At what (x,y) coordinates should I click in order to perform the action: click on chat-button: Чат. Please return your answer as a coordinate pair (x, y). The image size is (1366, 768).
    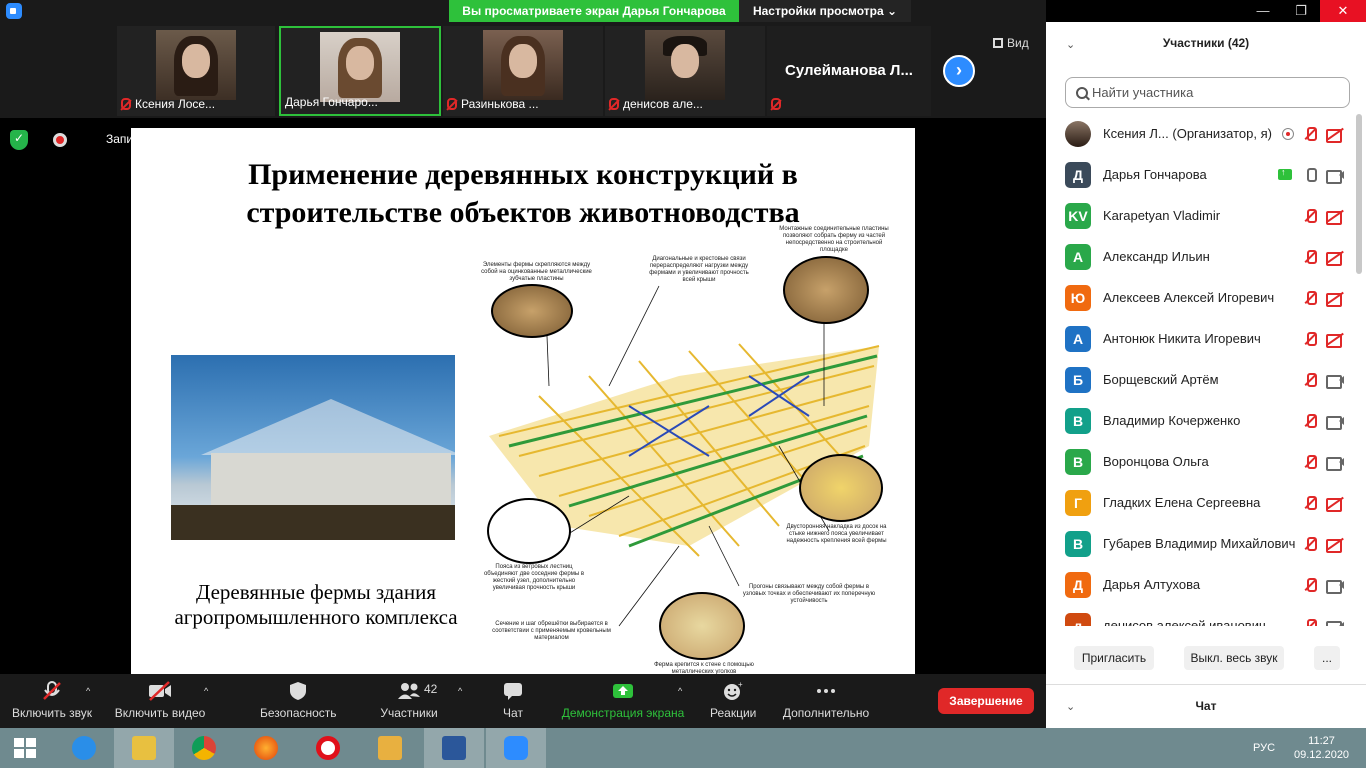
    Looking at the image, I should click on (513, 700).